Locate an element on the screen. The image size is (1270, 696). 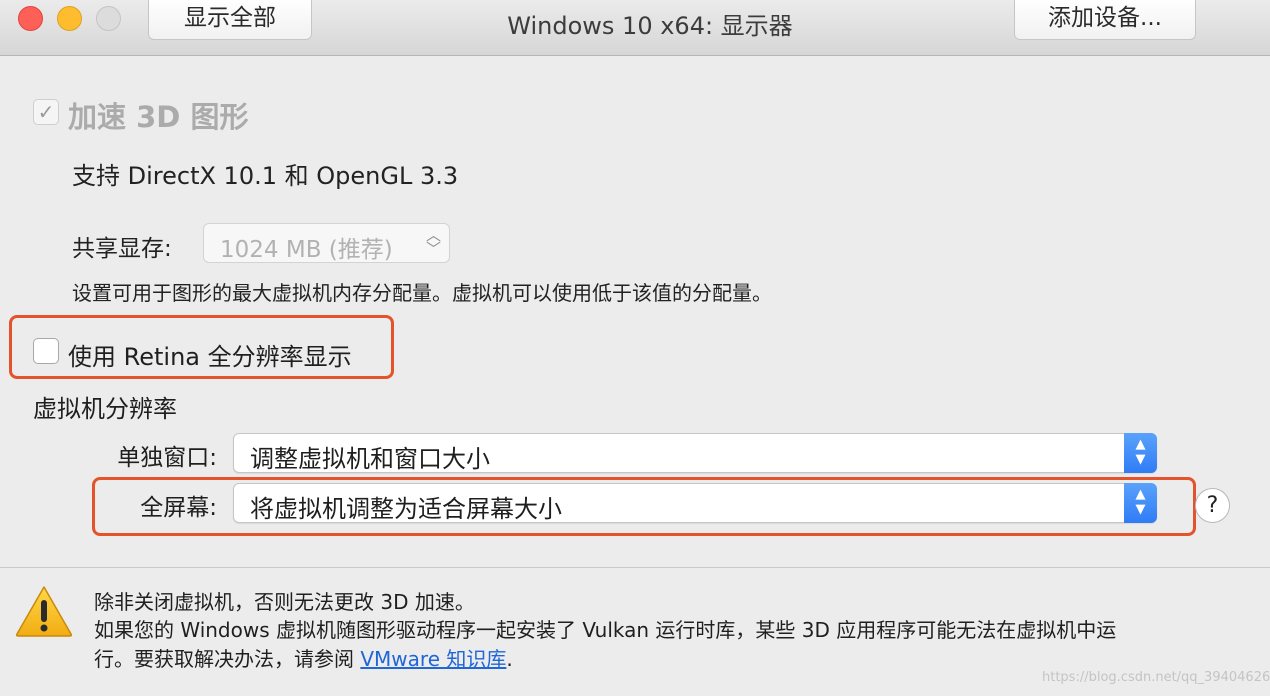
full-screen-popup: 将虚拟机调整为适合屏幕大小 ▲ ▼ is located at coordinates (695, 503).